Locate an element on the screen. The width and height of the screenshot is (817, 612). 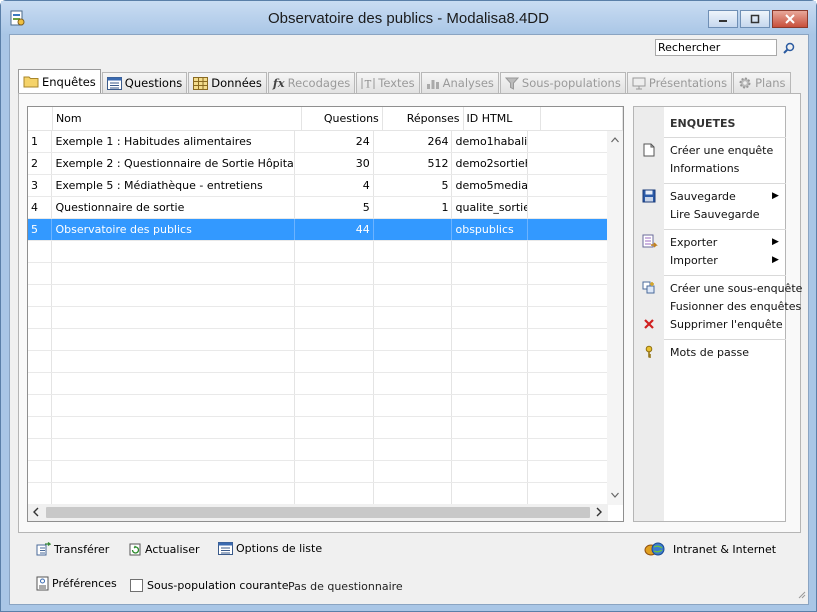
horizontal-scrollbar is located at coordinates (318, 512).